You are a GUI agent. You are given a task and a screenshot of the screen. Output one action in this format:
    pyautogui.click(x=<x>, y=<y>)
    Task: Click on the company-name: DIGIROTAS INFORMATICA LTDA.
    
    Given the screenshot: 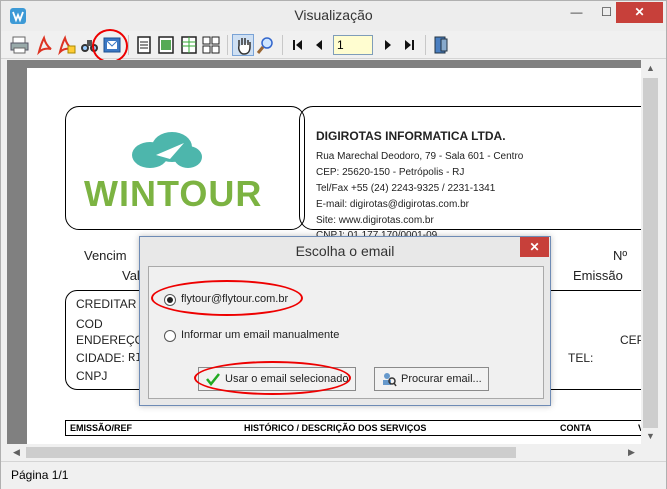 What is the action you would take?
    pyautogui.click(x=411, y=136)
    